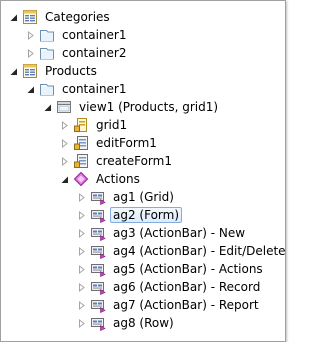  Describe the element at coordinates (146, 215) in the screenshot. I see `node-label: ag2 (Form)` at that location.